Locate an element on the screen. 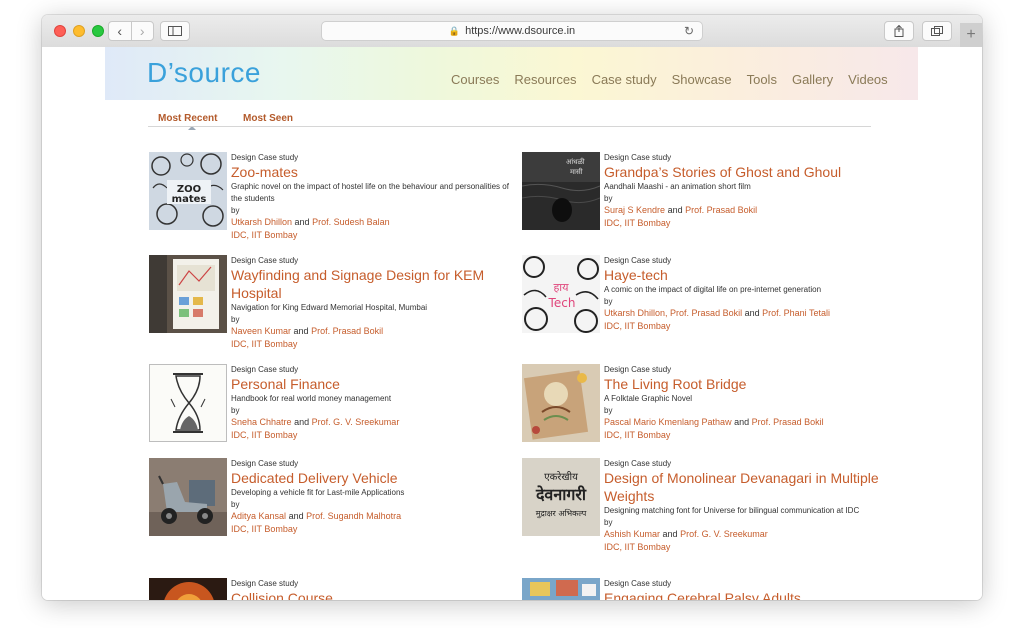 This screenshot has width=1024, height=628. author-link: Aditya Kansal is located at coordinates (258, 516).